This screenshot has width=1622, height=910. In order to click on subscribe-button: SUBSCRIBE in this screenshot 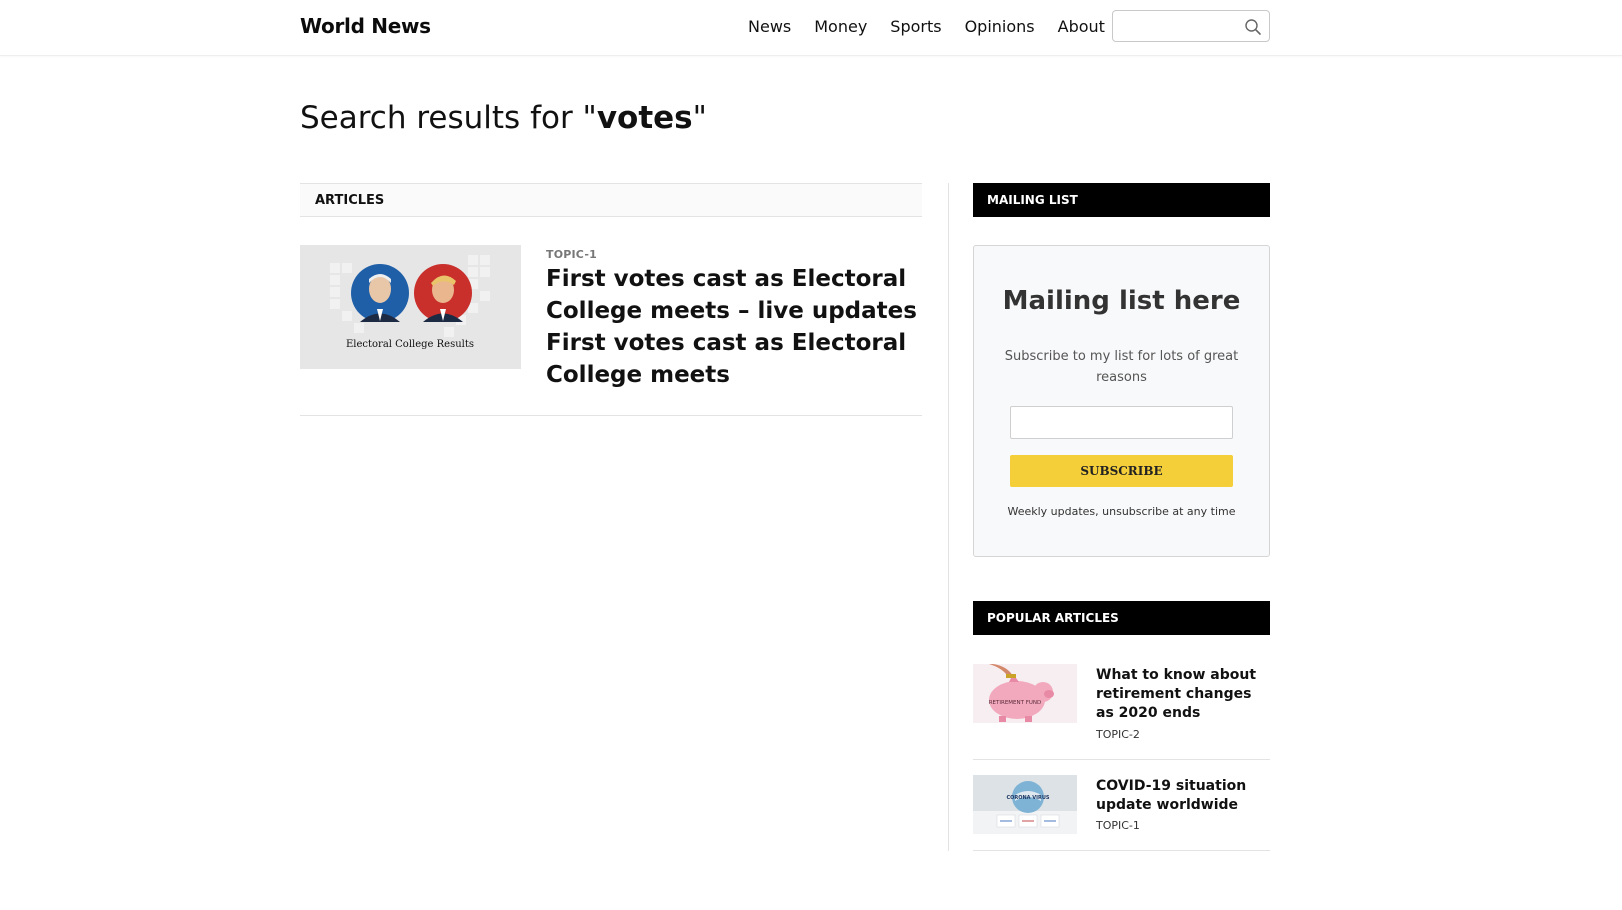, I will do `click(1121, 471)`.